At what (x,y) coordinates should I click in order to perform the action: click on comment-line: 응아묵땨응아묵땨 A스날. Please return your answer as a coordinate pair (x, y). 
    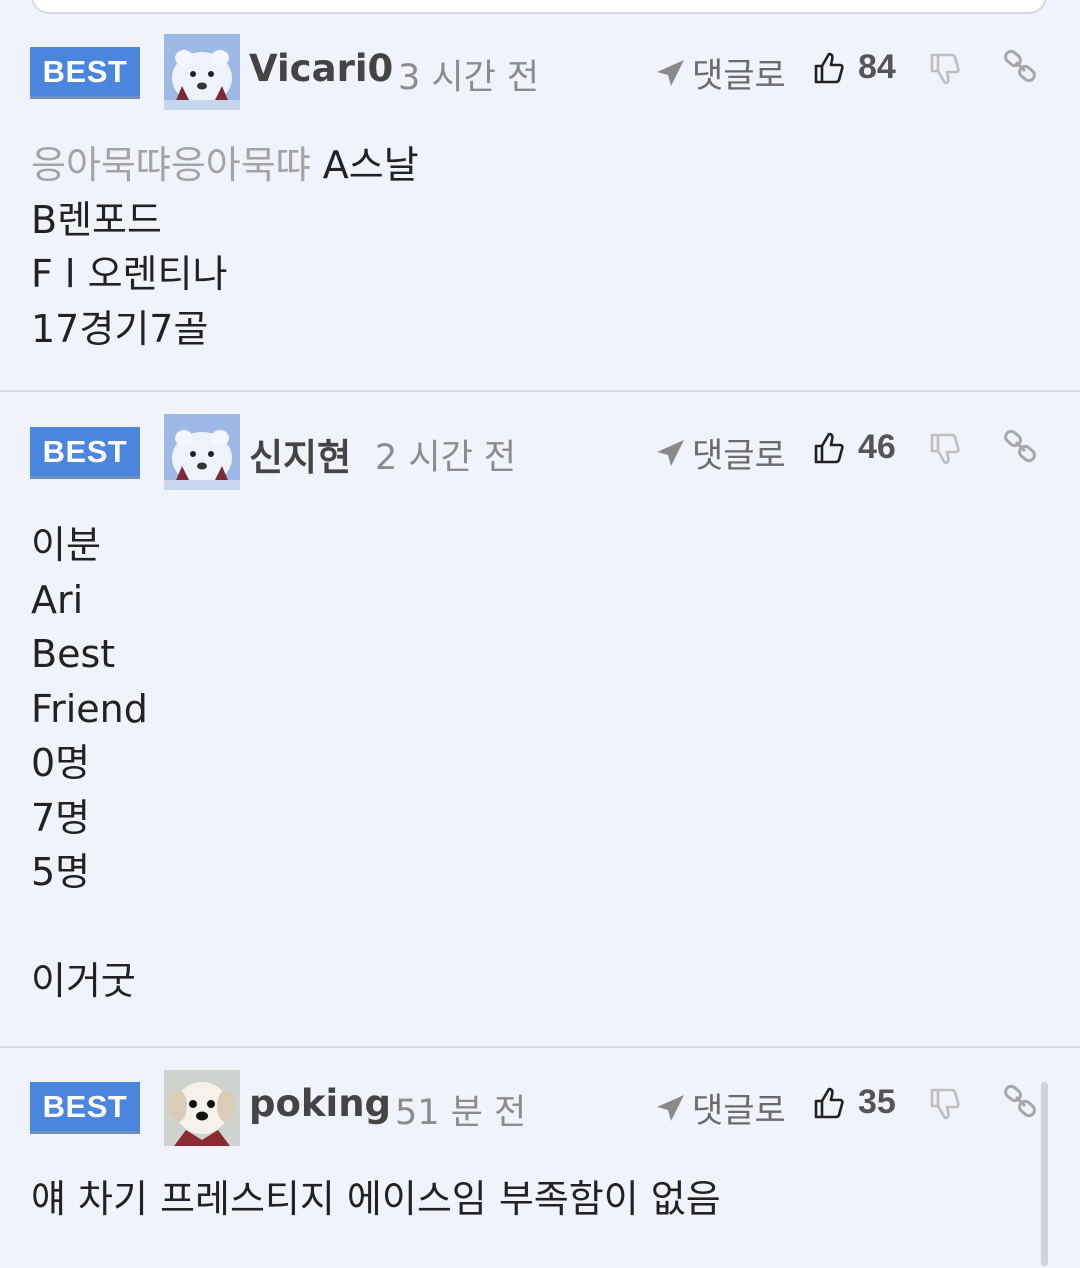
    Looking at the image, I should click on (225, 165).